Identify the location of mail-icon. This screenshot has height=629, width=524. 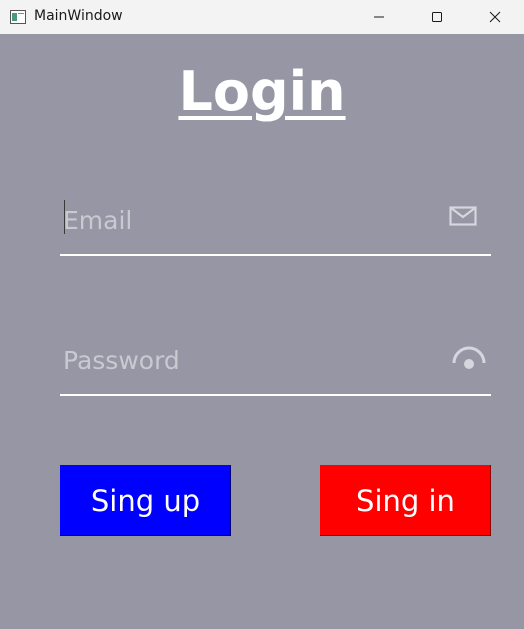
(463, 216).